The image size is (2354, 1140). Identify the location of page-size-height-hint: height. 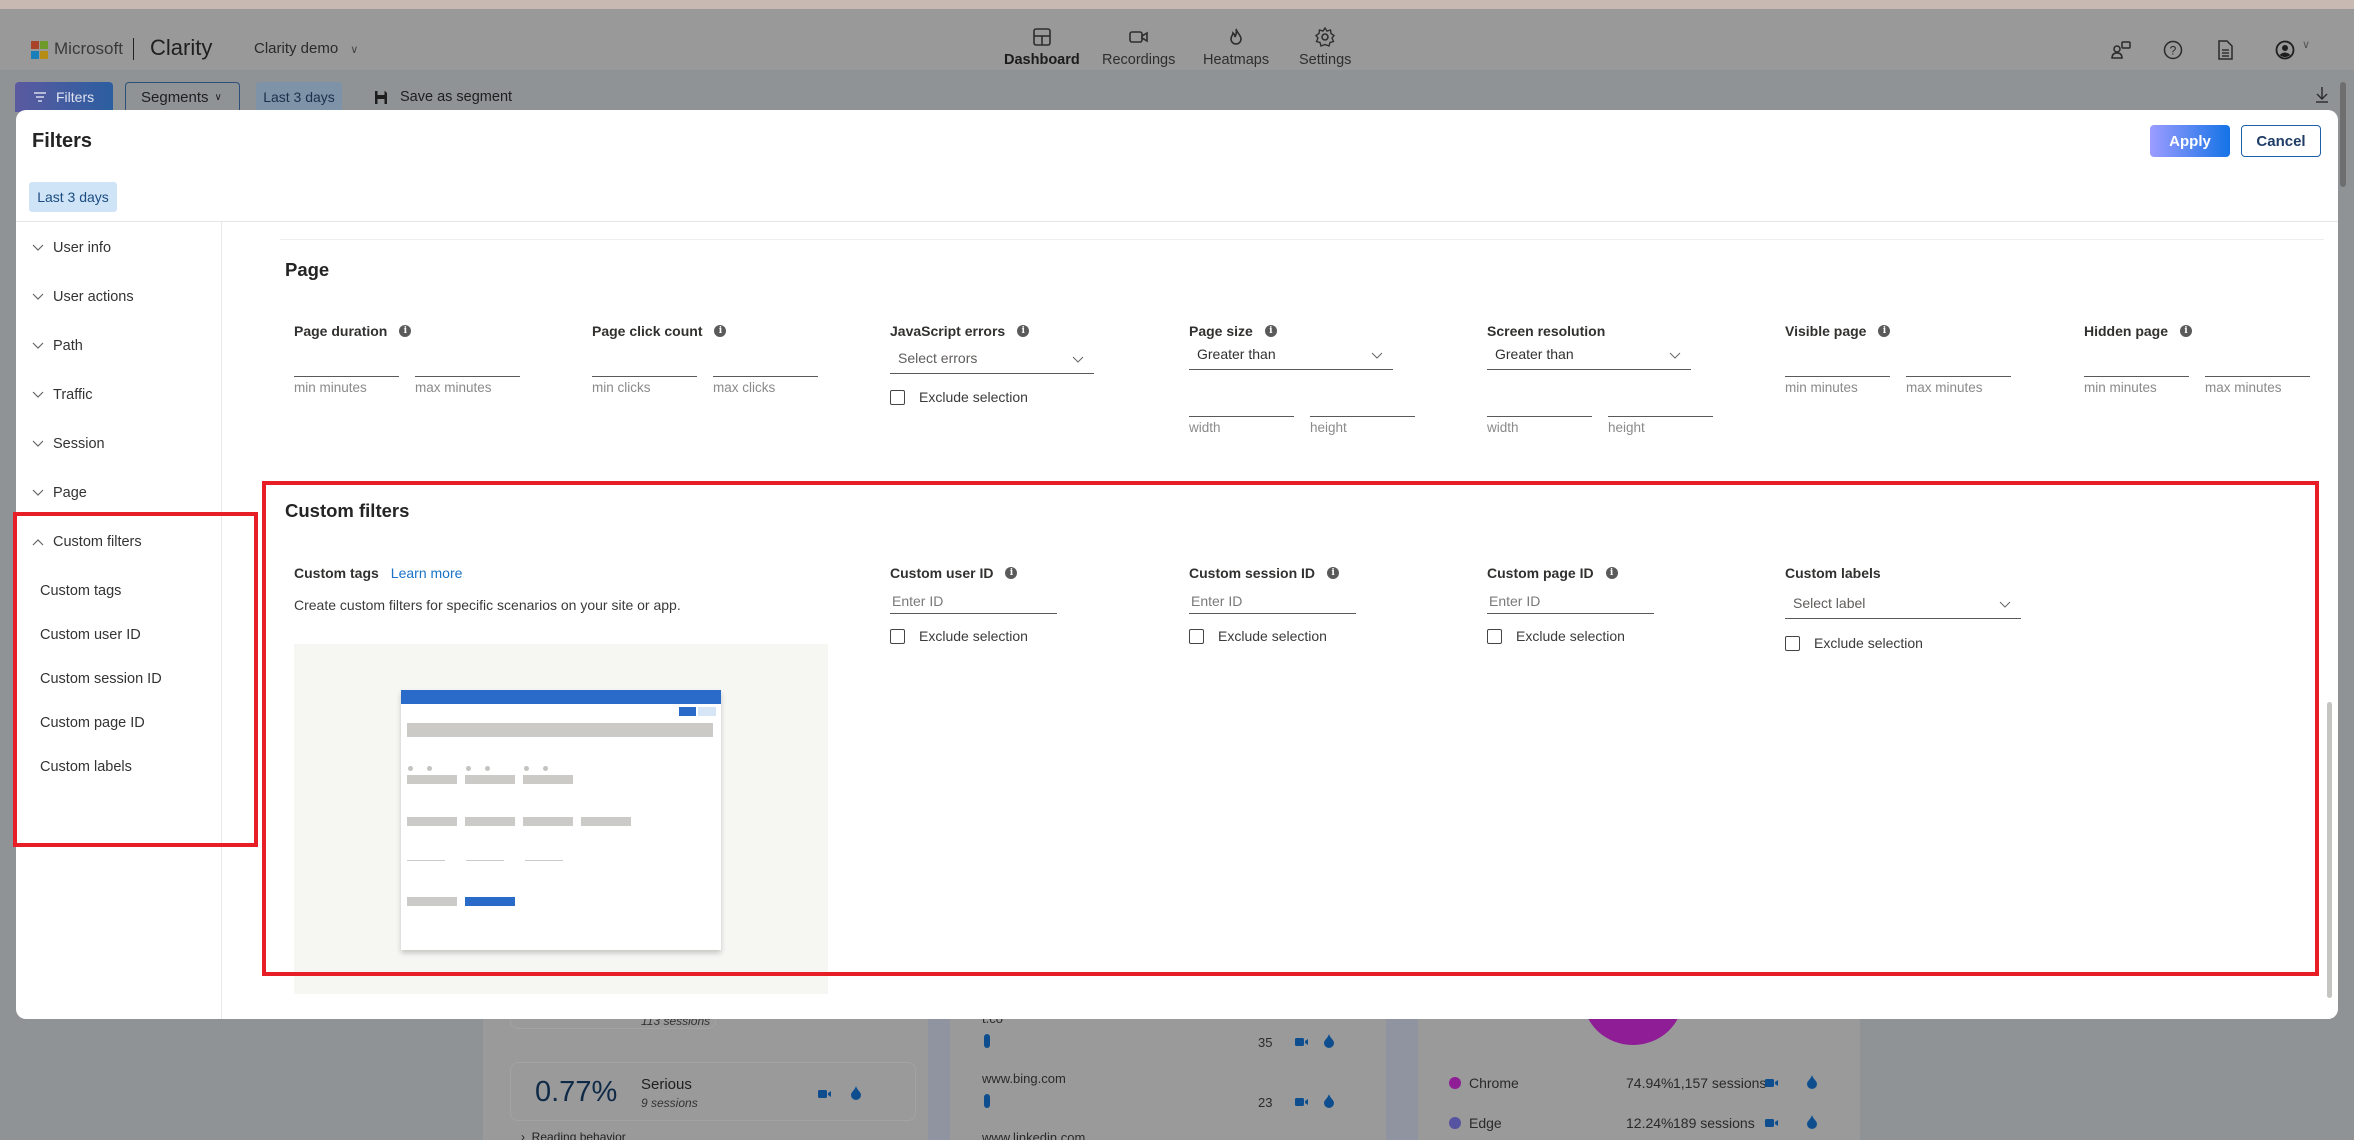
(1328, 427).